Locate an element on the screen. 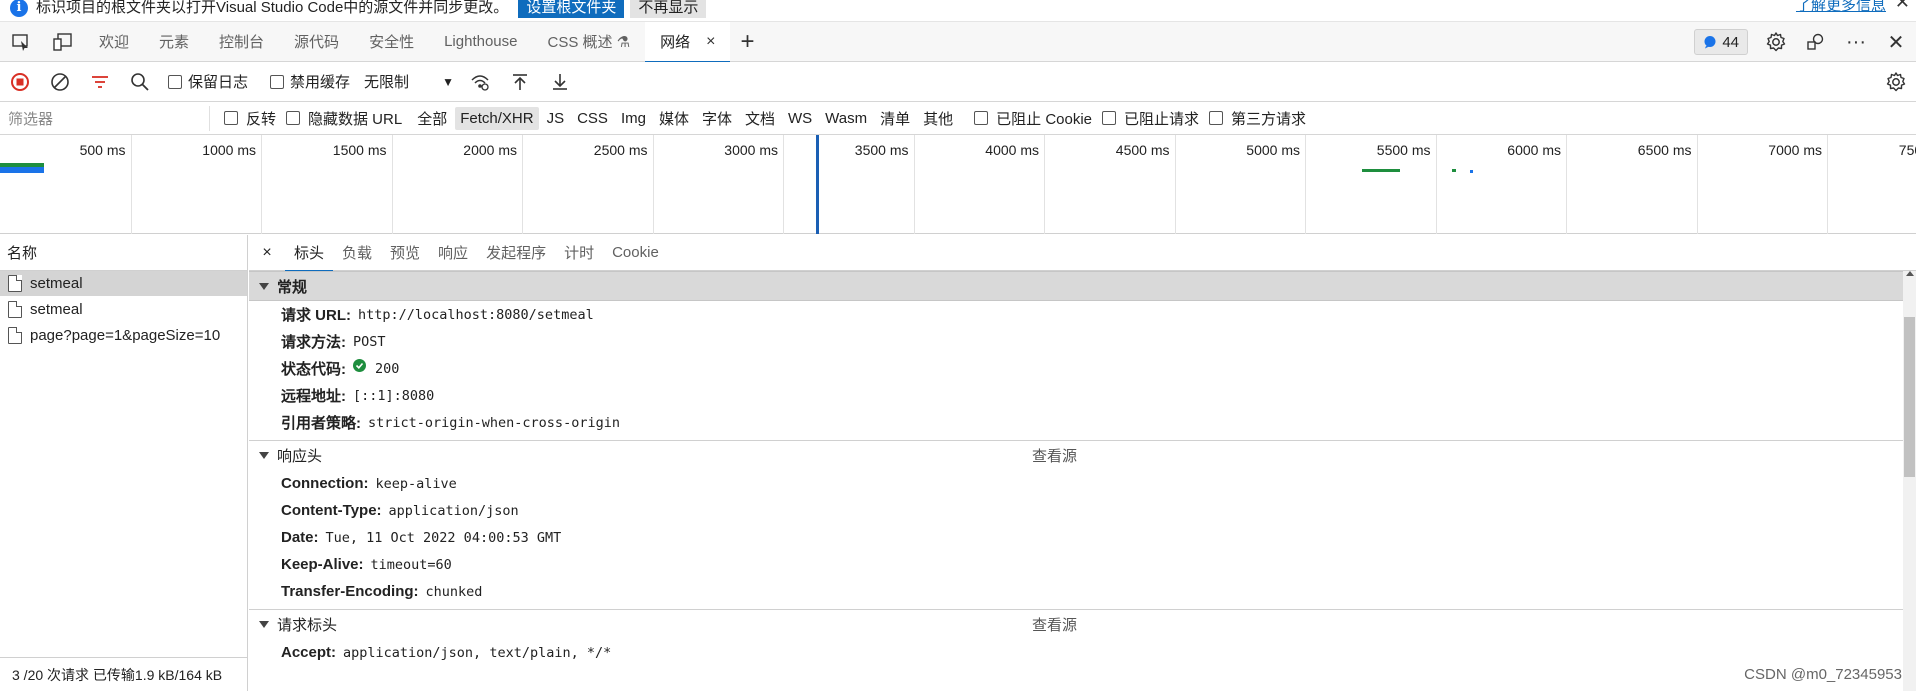  tab-label: 安全性 is located at coordinates (392, 42).